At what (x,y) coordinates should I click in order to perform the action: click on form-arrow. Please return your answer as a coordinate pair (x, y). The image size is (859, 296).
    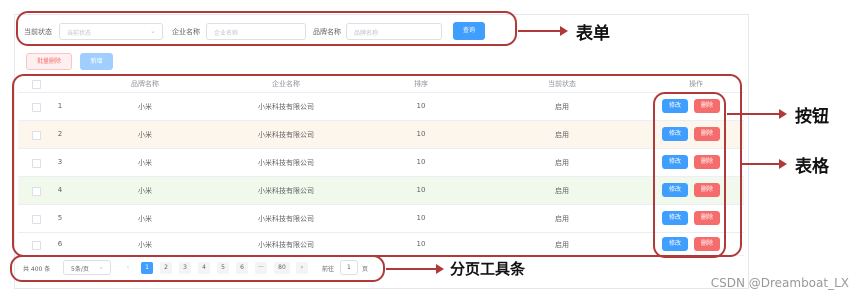
    Looking at the image, I should click on (540, 31).